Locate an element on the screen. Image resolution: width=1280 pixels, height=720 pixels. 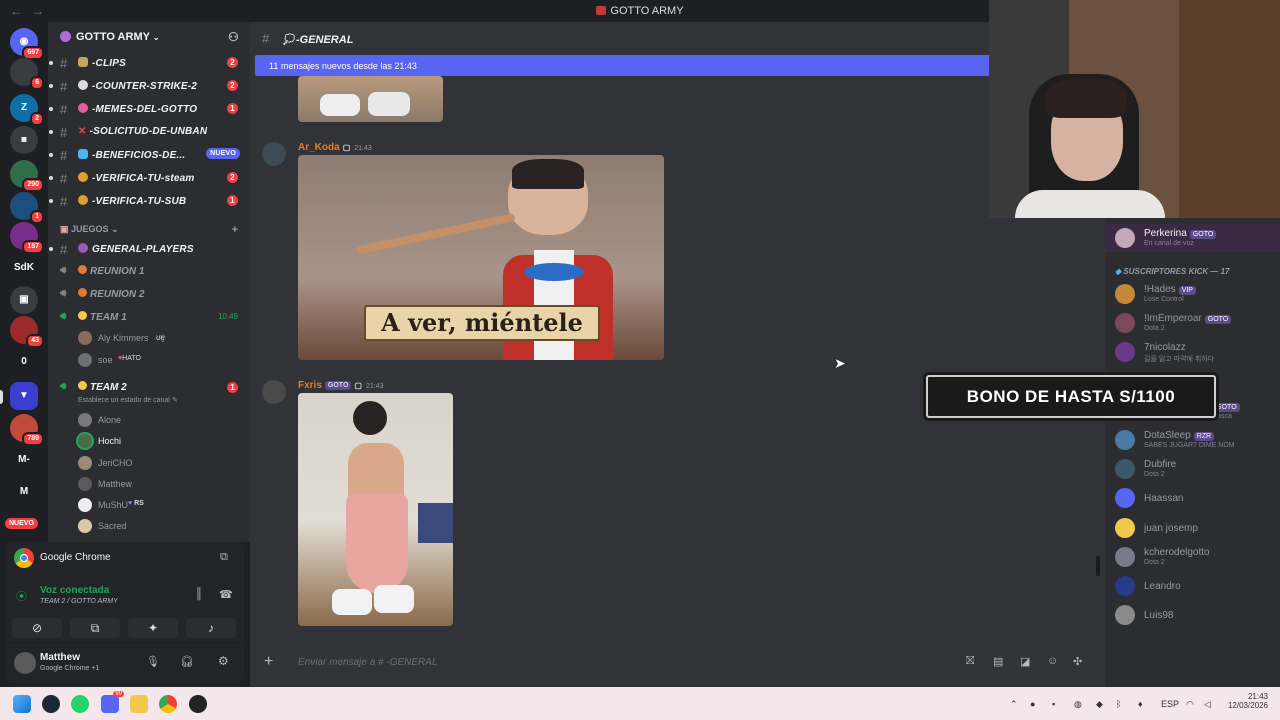
windows-start-icon is located at coordinates (22, 704).